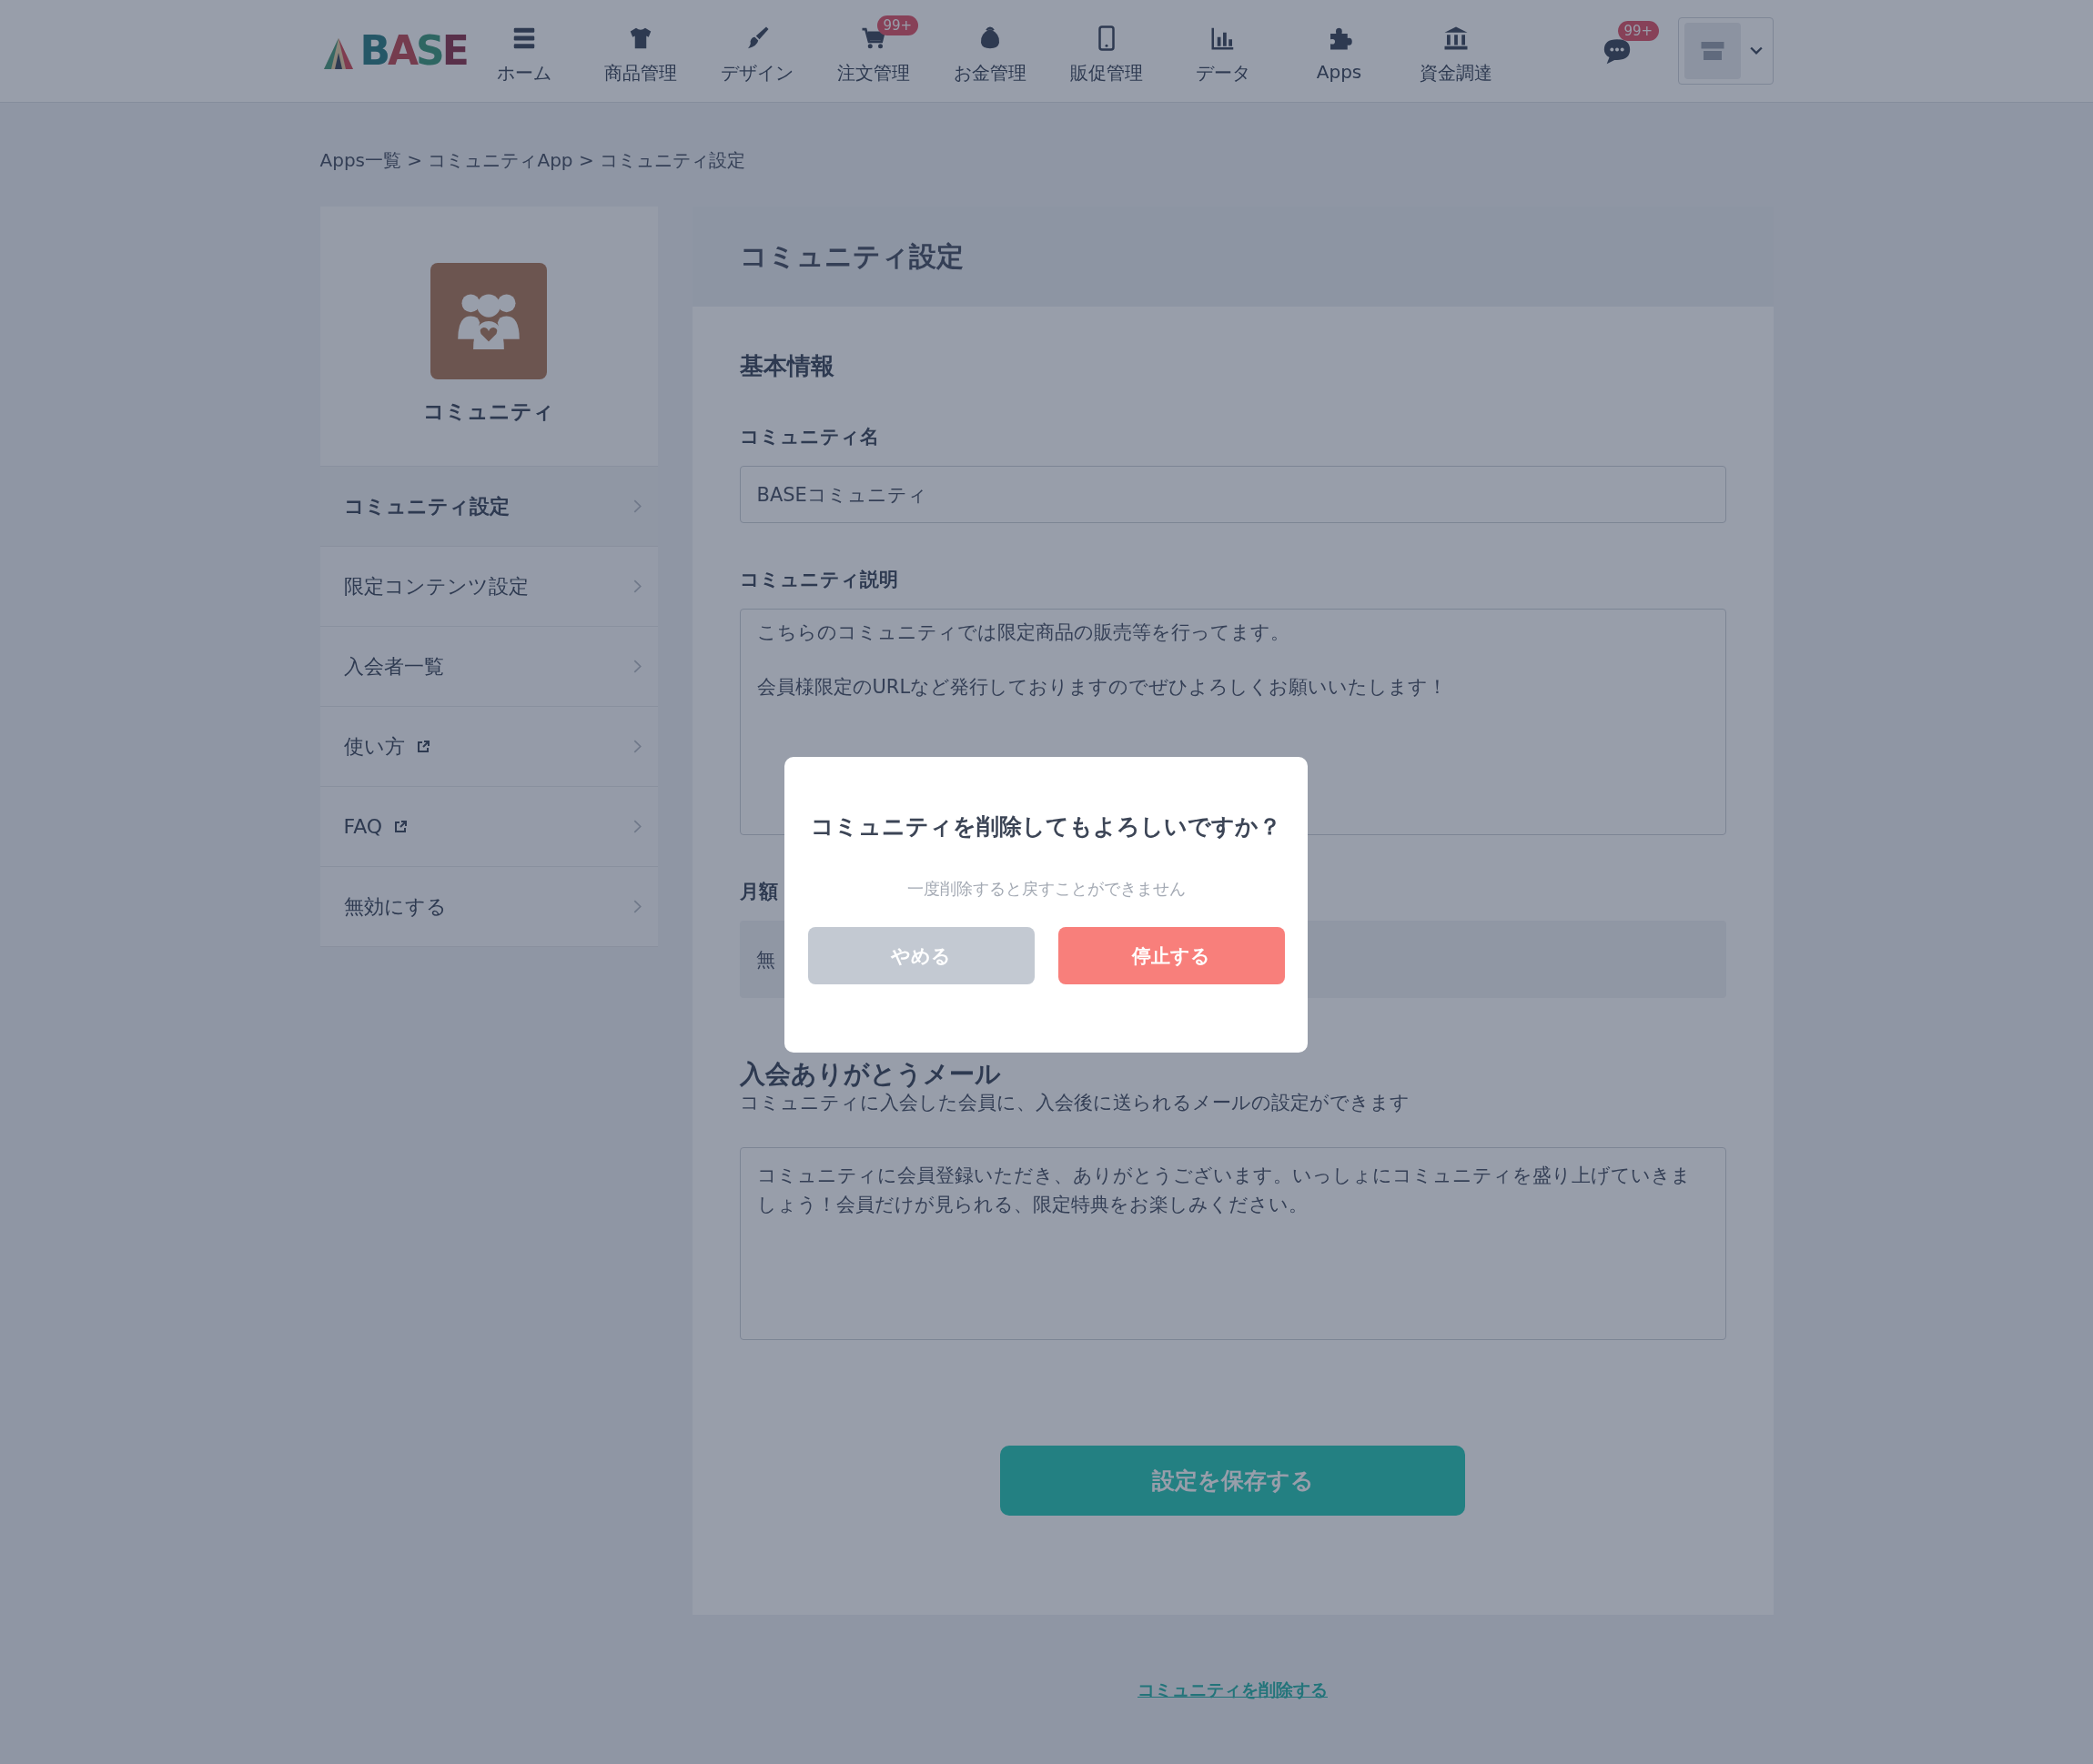  Describe the element at coordinates (852, 256) in the screenshot. I see `panel-title: コミュニティ設定` at that location.